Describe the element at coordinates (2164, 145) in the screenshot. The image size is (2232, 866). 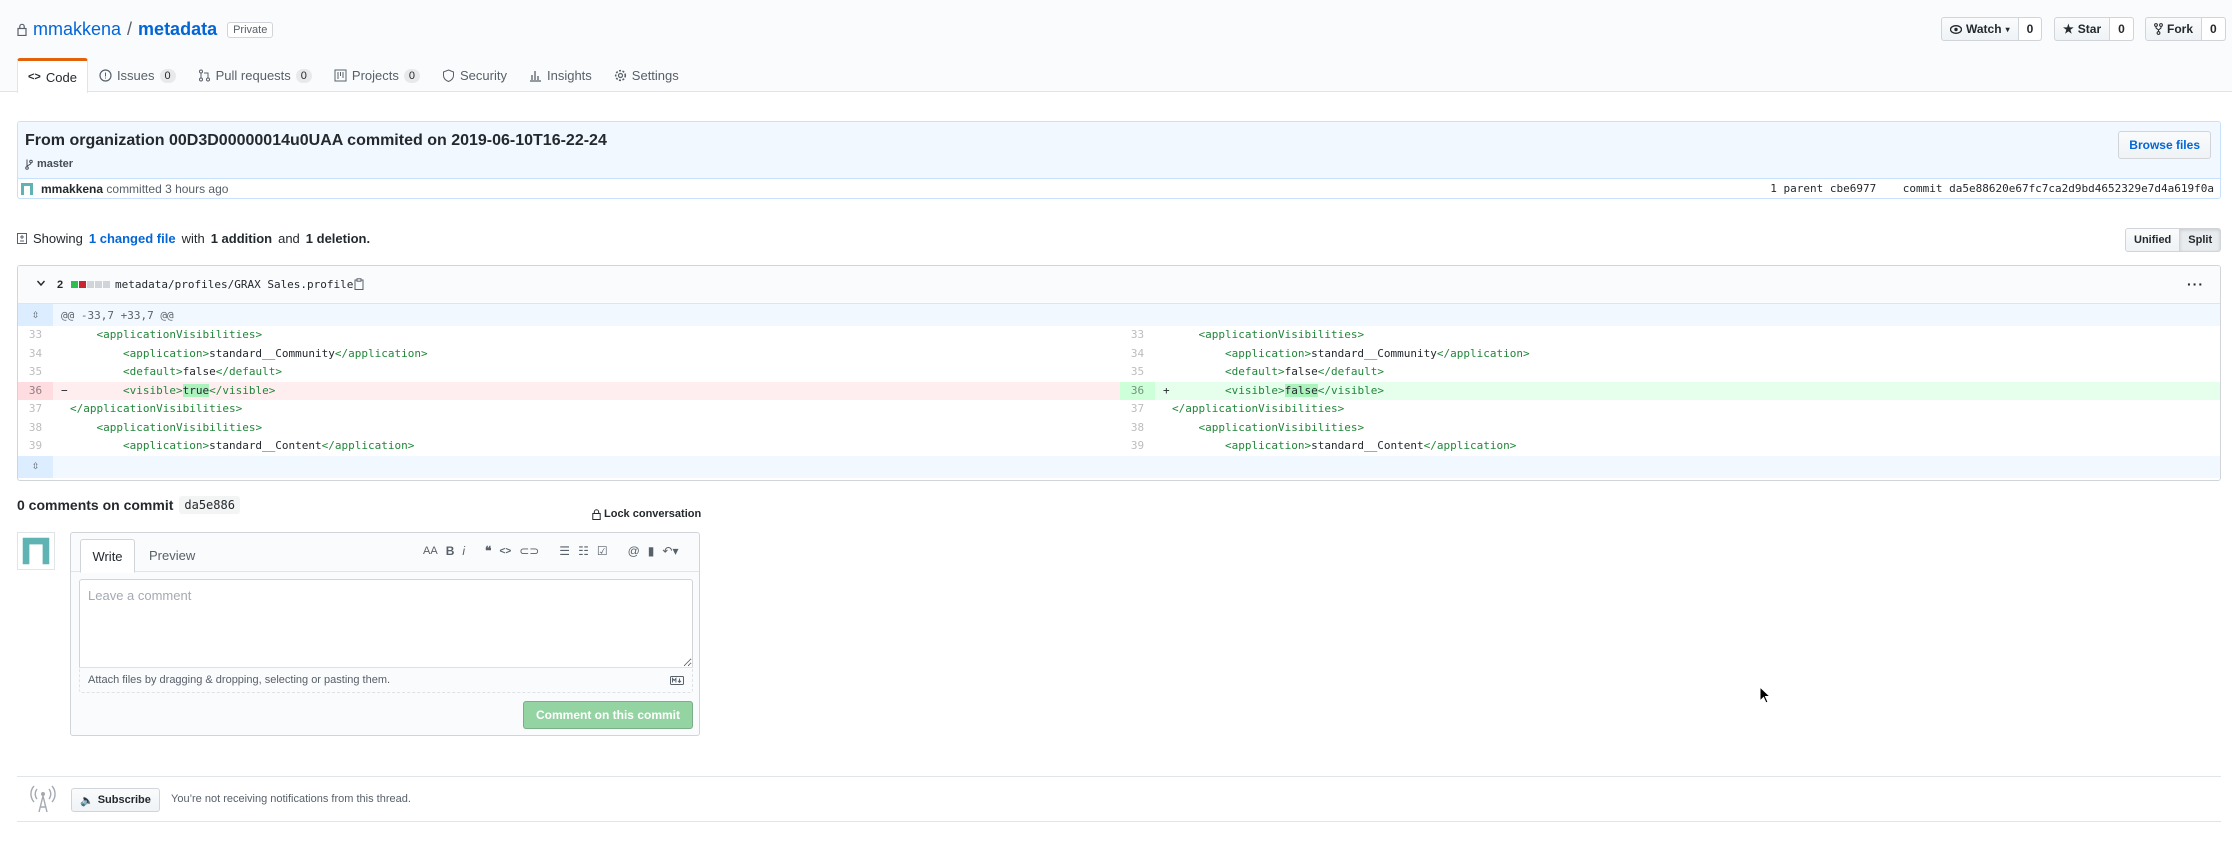
I see `browse-files-button: Browse files` at that location.